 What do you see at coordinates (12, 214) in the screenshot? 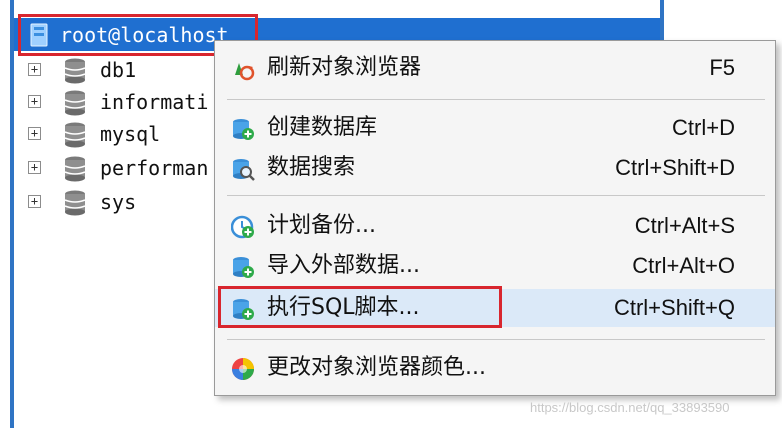
I see `panel-border` at bounding box center [12, 214].